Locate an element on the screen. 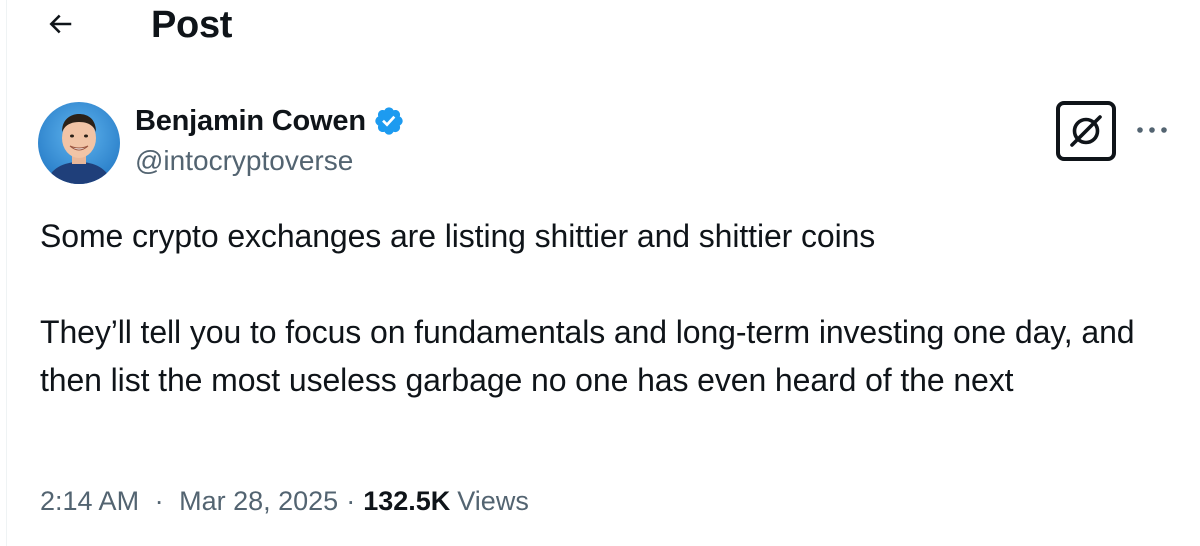 The height and width of the screenshot is (546, 1200). views-label: Views is located at coordinates (493, 501).